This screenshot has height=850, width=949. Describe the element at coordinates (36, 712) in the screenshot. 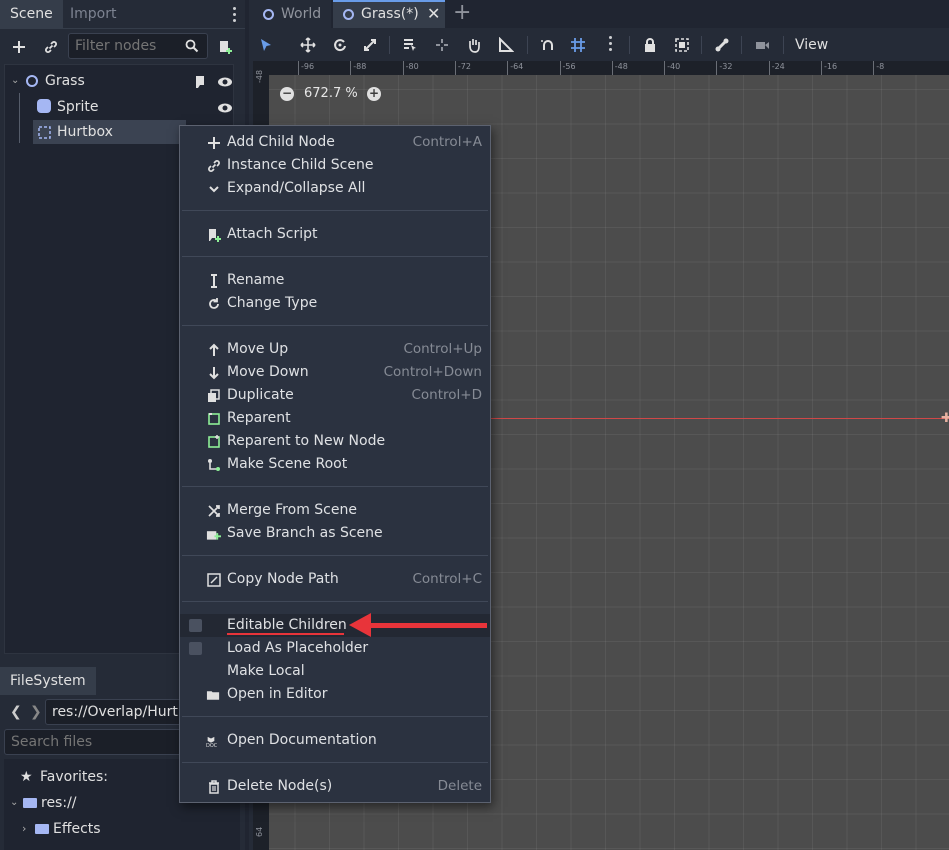

I see `forward-arrow-icon: ❯` at that location.